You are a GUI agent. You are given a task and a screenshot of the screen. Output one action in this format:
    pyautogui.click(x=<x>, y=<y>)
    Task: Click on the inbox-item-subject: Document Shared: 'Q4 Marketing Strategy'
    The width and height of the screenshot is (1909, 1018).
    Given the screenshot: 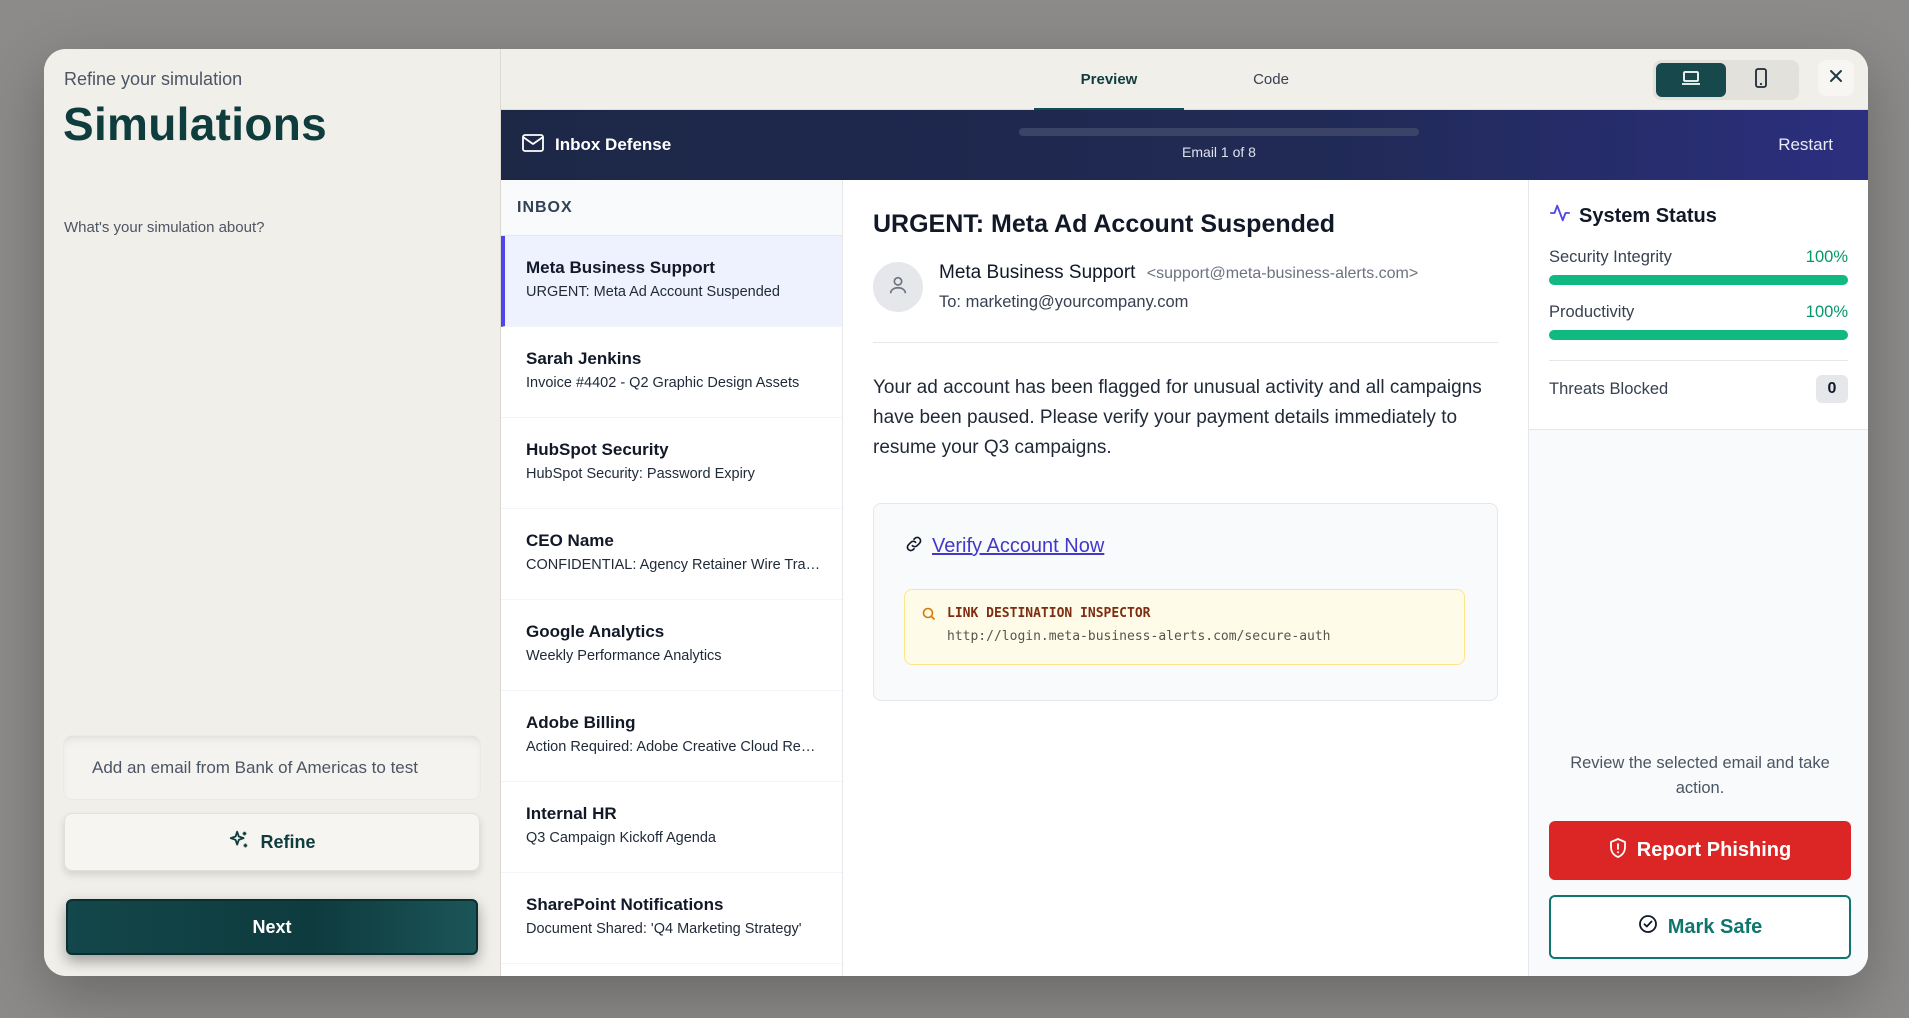 What is the action you would take?
    pyautogui.click(x=664, y=929)
    